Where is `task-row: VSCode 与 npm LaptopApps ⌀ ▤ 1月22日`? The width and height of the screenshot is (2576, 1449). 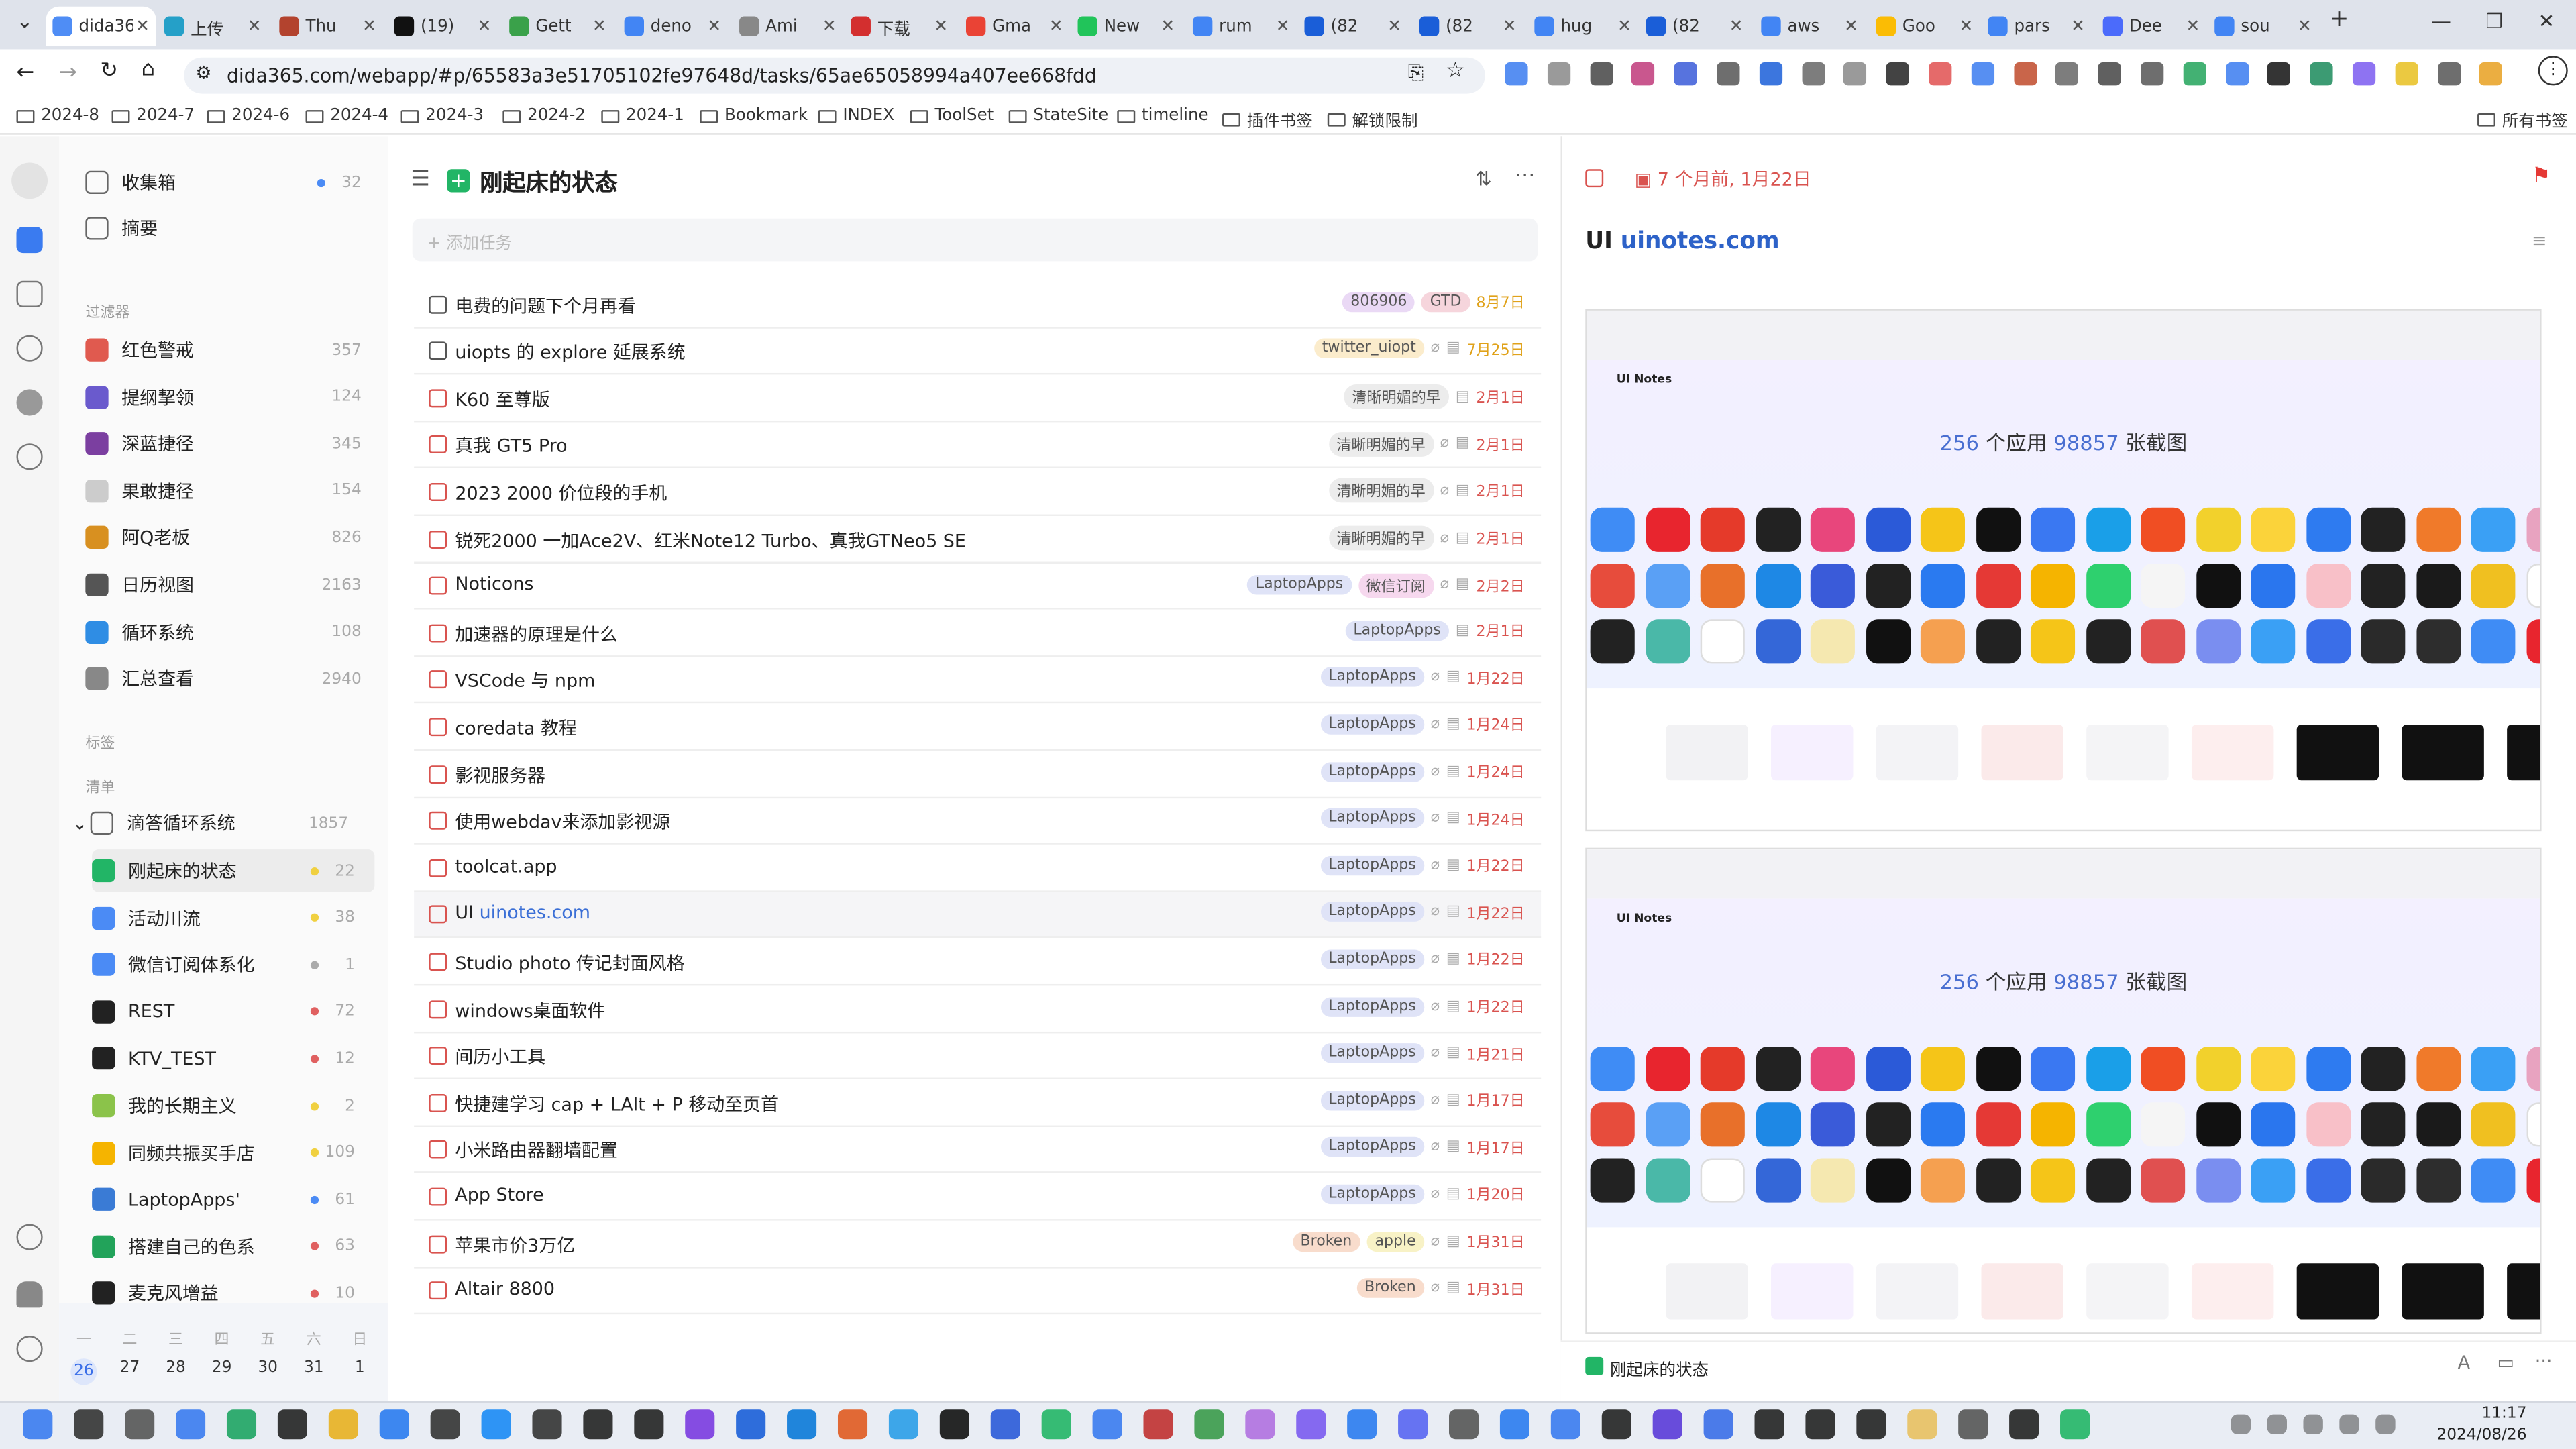
task-row: VSCode 与 npm LaptopApps ⌀ ▤ 1月22日 is located at coordinates (978, 680).